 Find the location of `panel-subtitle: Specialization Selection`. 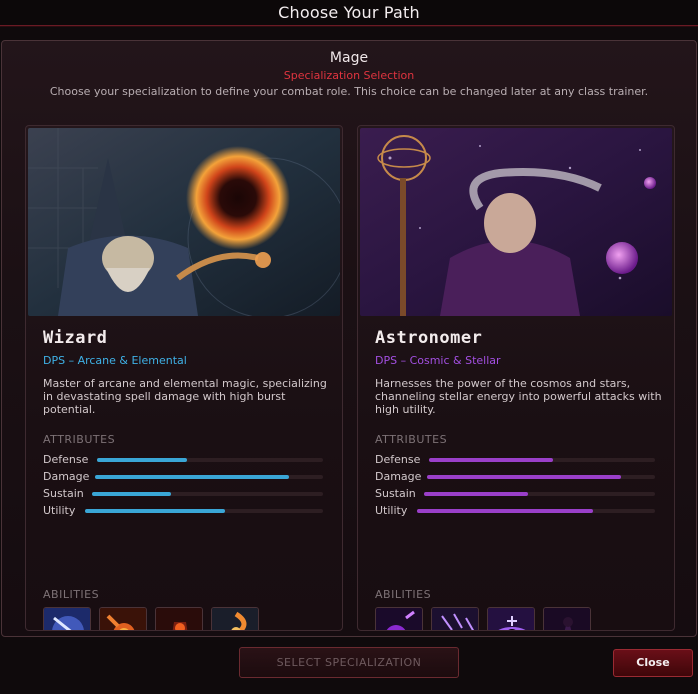

panel-subtitle: Specialization Selection is located at coordinates (349, 75).